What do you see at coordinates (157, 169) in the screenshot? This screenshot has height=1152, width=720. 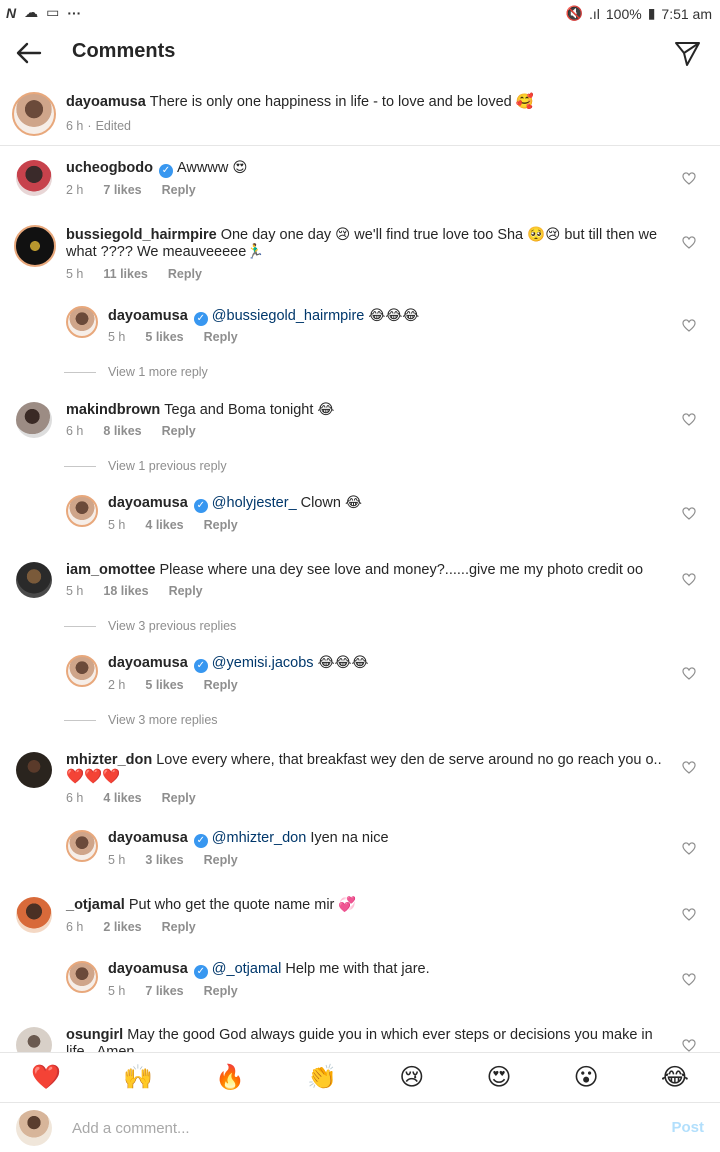 I see `comment-text: ucheogbodo ✓ Awwww 😍` at bounding box center [157, 169].